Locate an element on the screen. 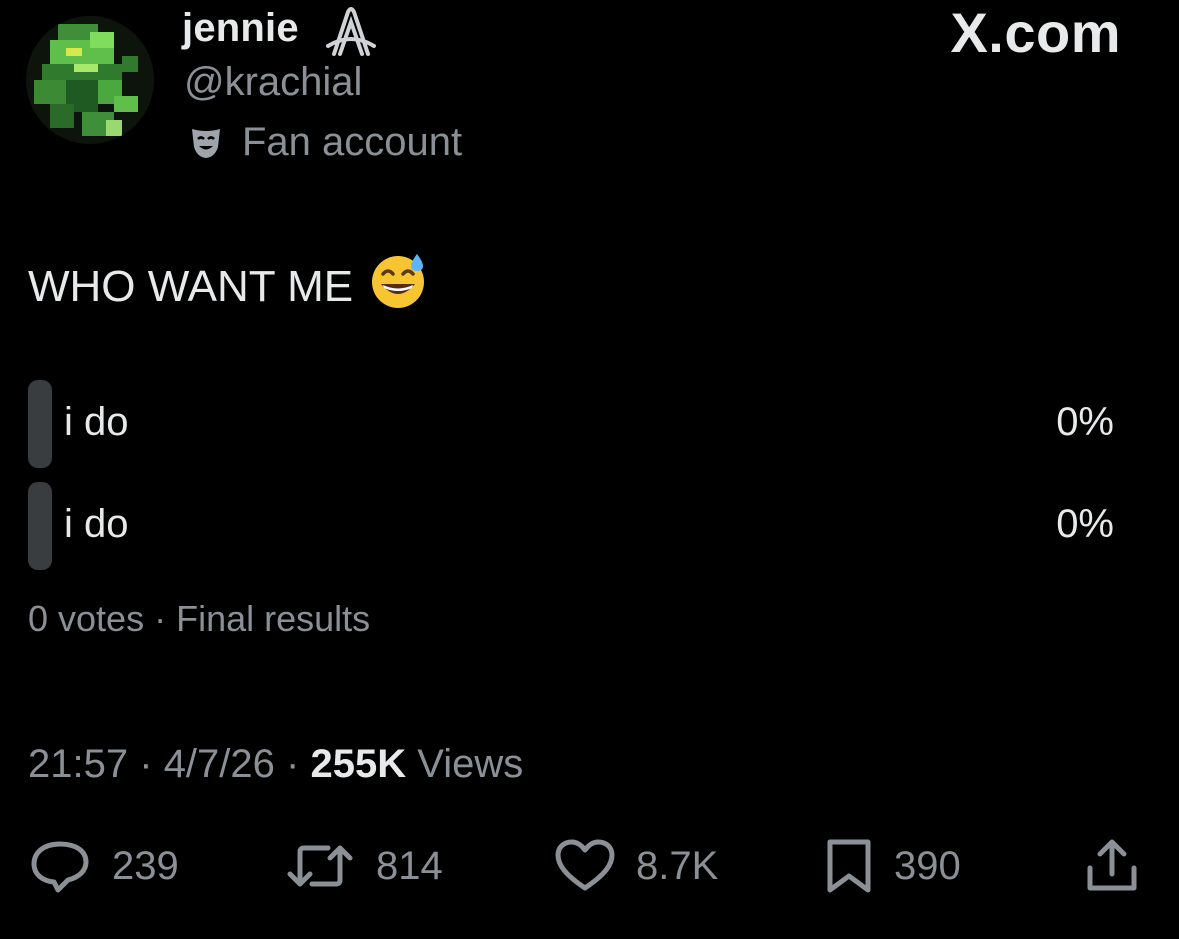 Image resolution: width=1179 pixels, height=939 pixels. sweat-smile-emoji-icon is located at coordinates (398, 286).